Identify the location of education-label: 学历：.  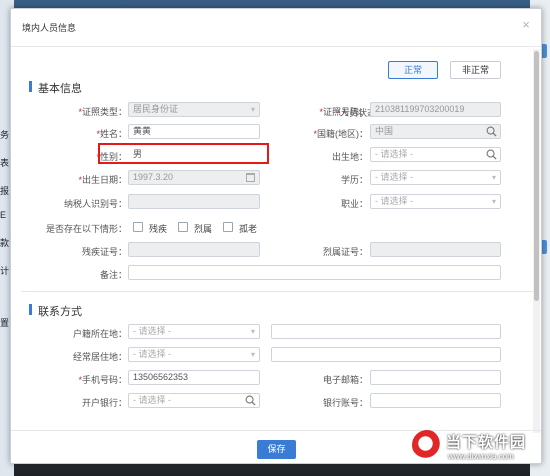
(354, 180).